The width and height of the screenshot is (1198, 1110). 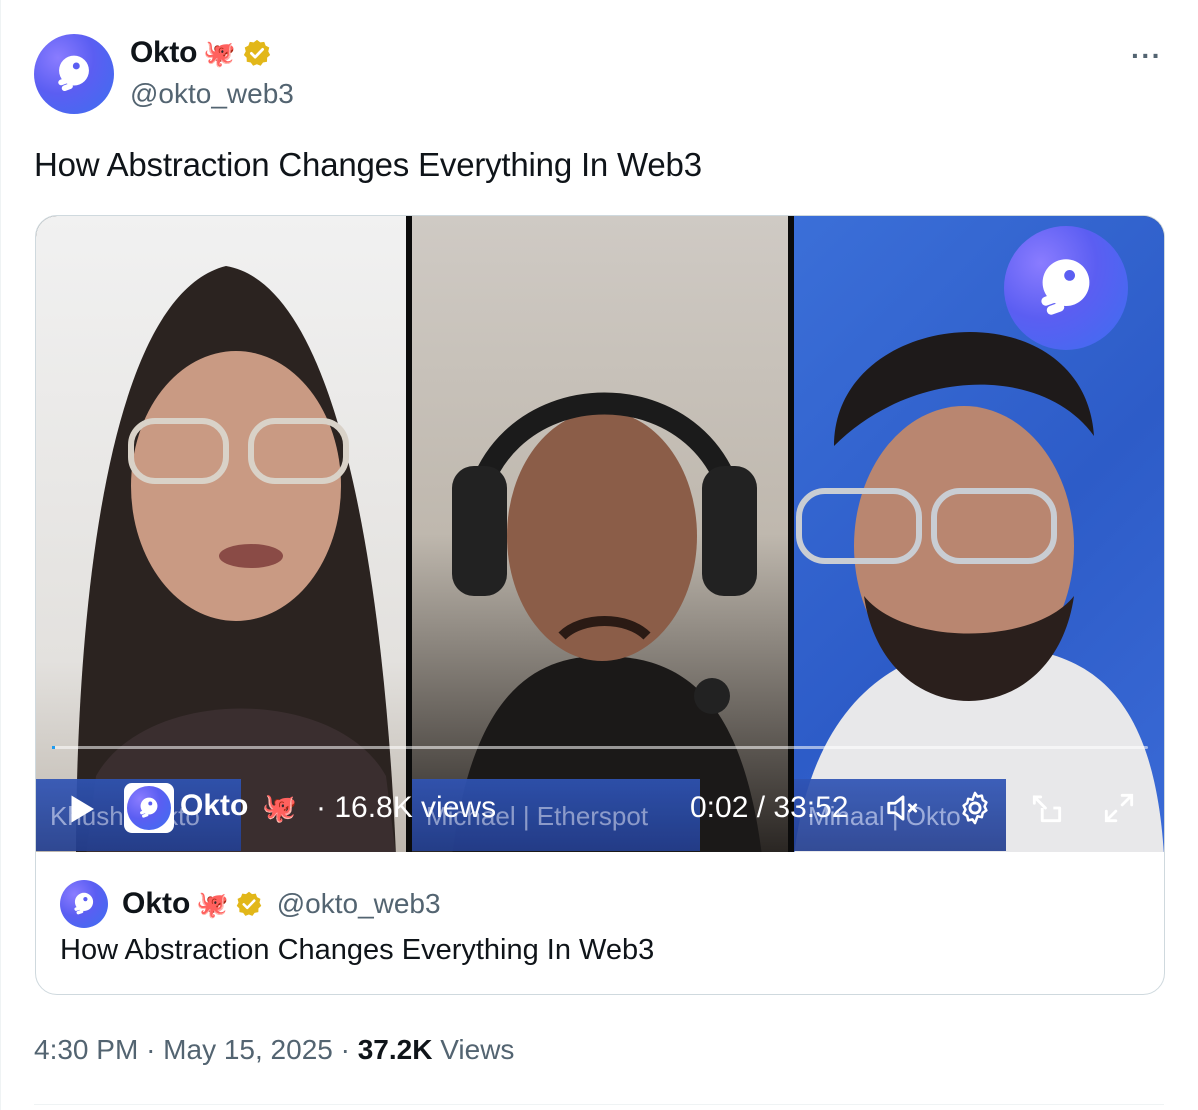 I want to click on tweet-views-label: Views, so click(x=477, y=1049).